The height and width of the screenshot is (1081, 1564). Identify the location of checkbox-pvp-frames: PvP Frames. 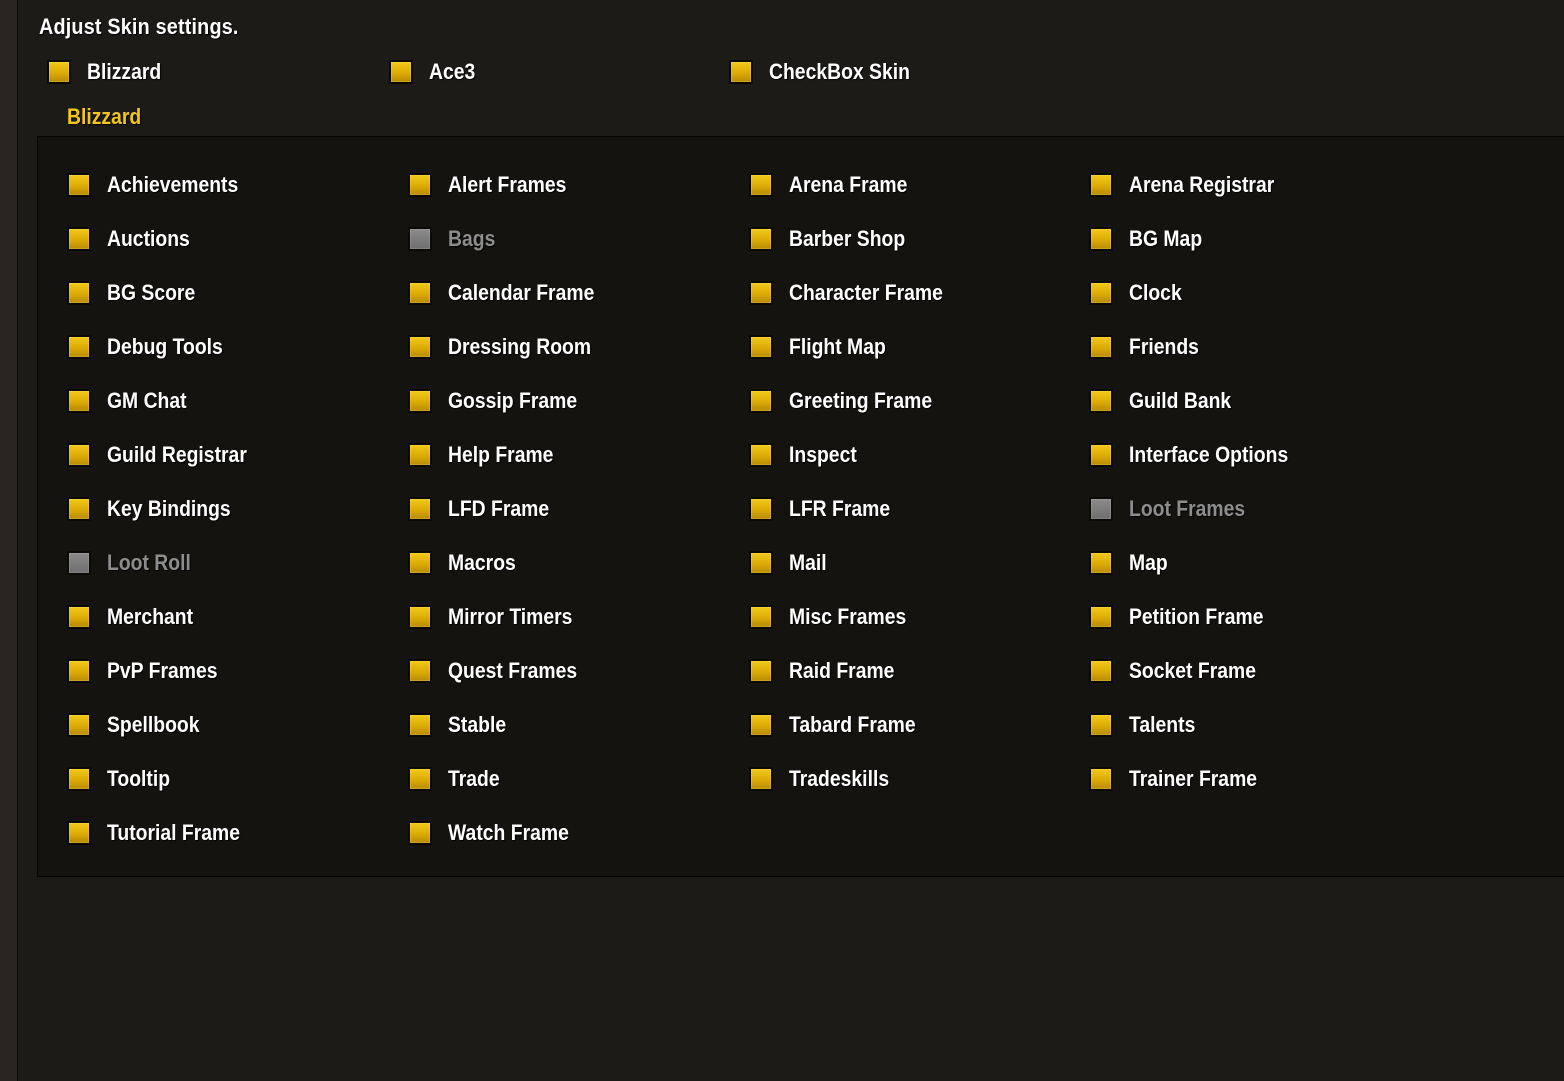
(150, 671).